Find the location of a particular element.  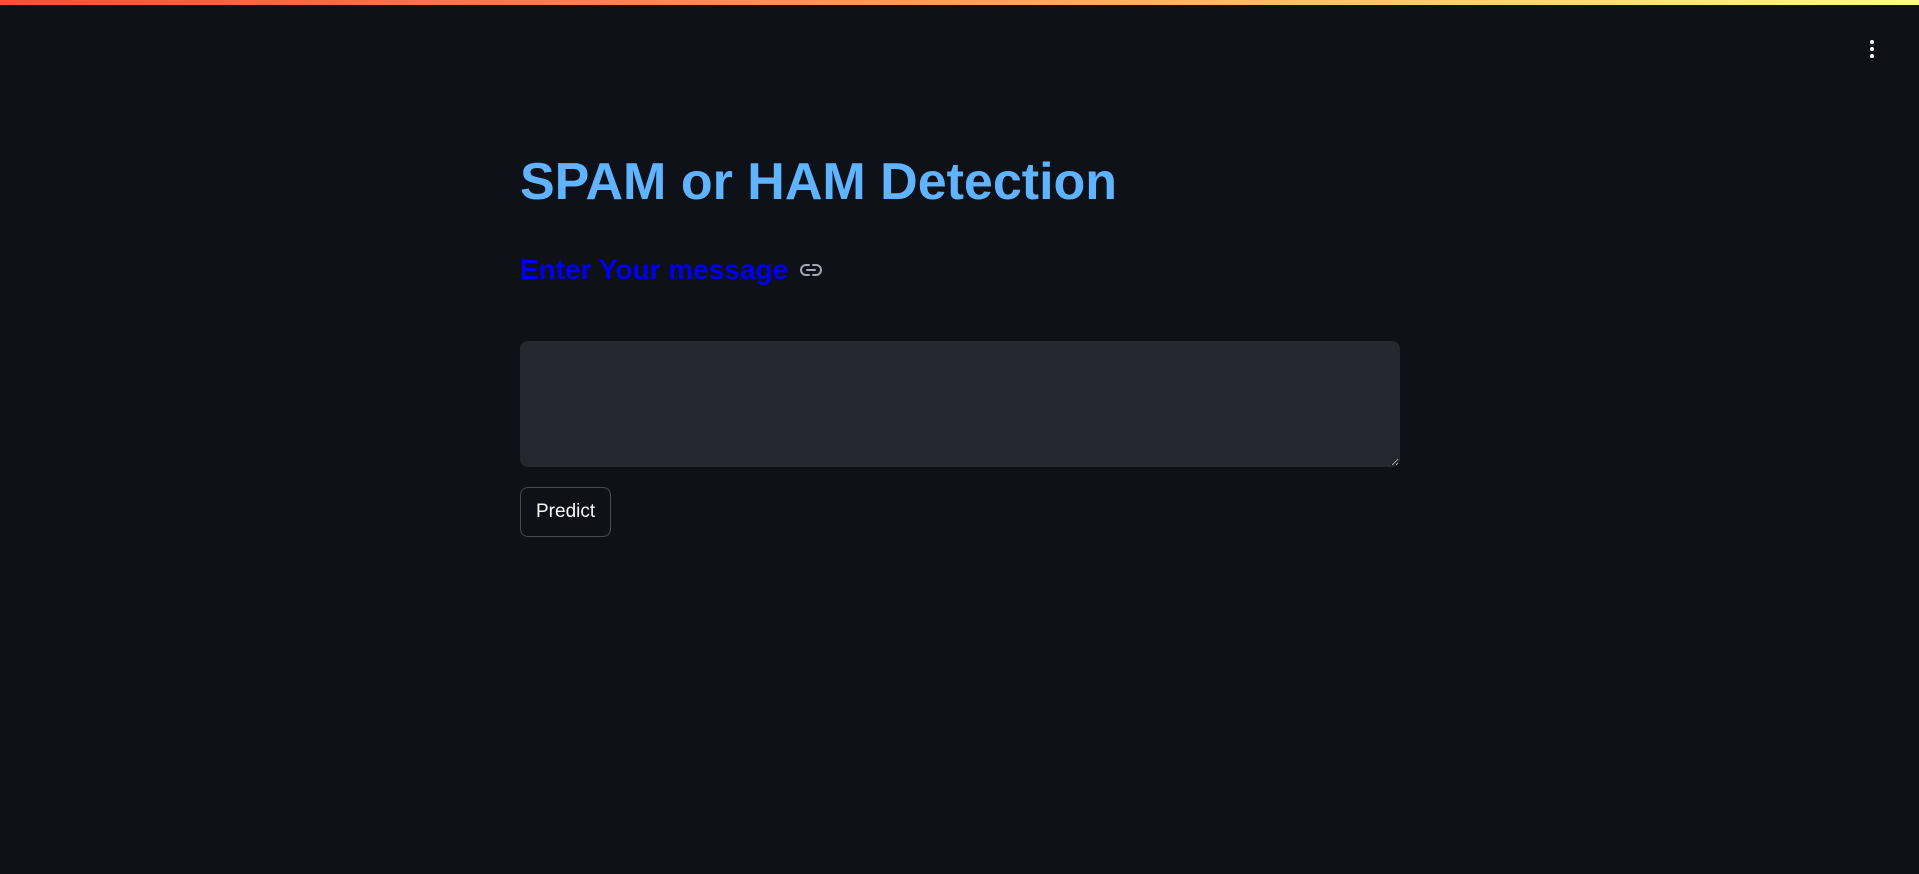

main-menu-button is located at coordinates (1872, 49).